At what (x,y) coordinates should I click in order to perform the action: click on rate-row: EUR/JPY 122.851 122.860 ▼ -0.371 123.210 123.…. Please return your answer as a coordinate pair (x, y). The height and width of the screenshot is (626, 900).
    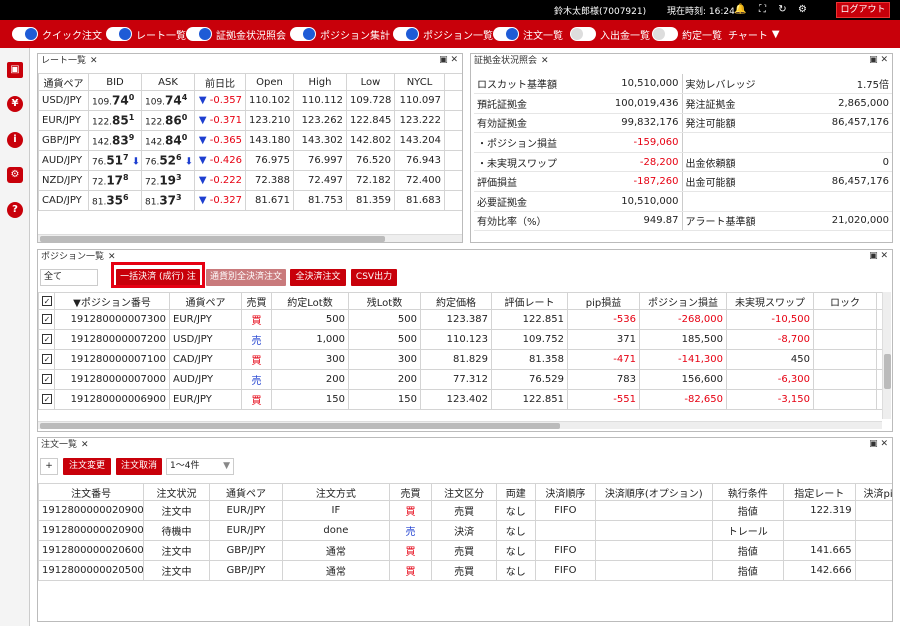
    Looking at the image, I should click on (250, 120).